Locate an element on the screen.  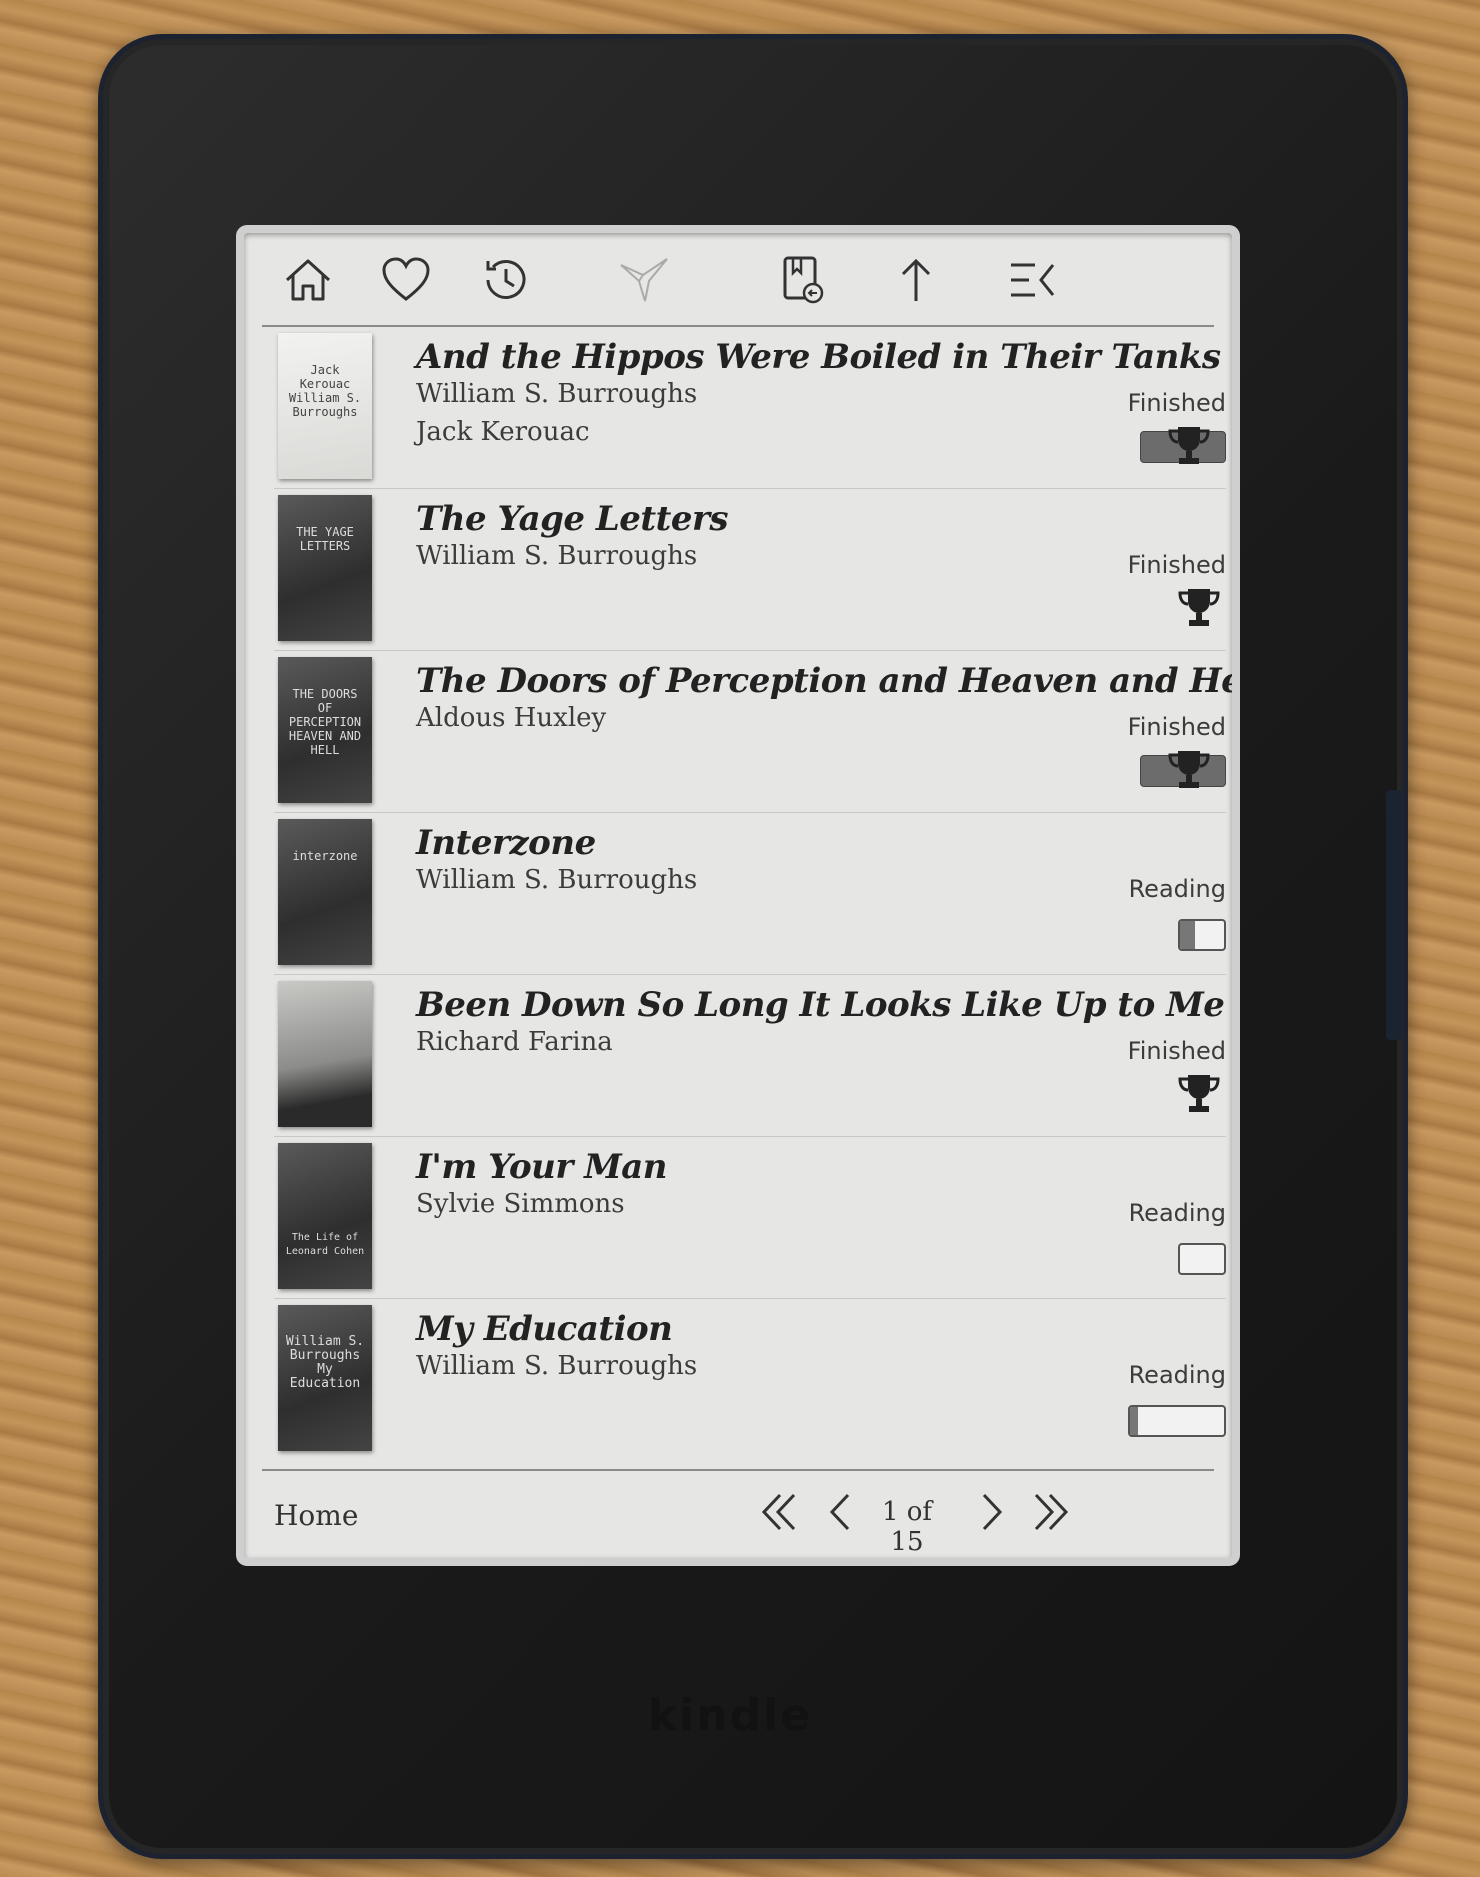
book-author: Jack Kerouac is located at coordinates (503, 432).